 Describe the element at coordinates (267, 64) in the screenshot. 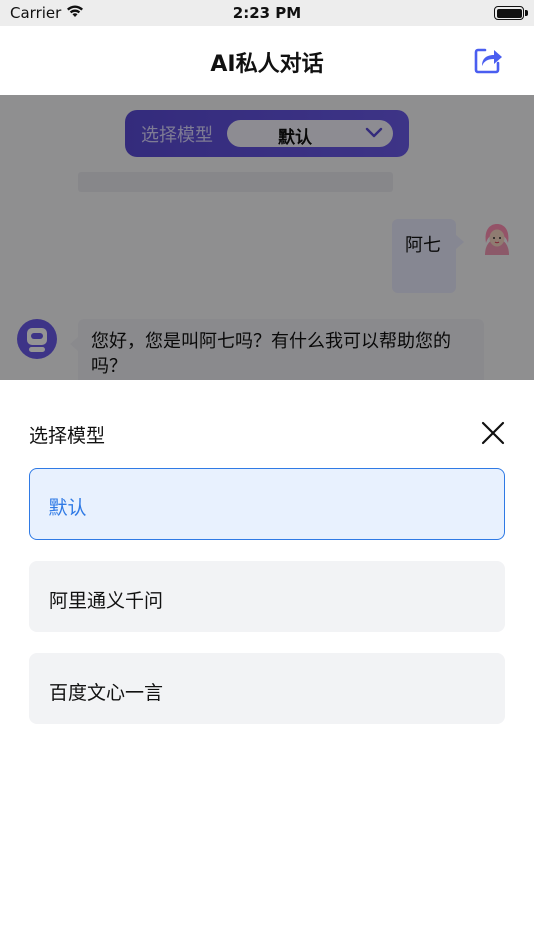

I see `page-title: AI私人对话` at that location.